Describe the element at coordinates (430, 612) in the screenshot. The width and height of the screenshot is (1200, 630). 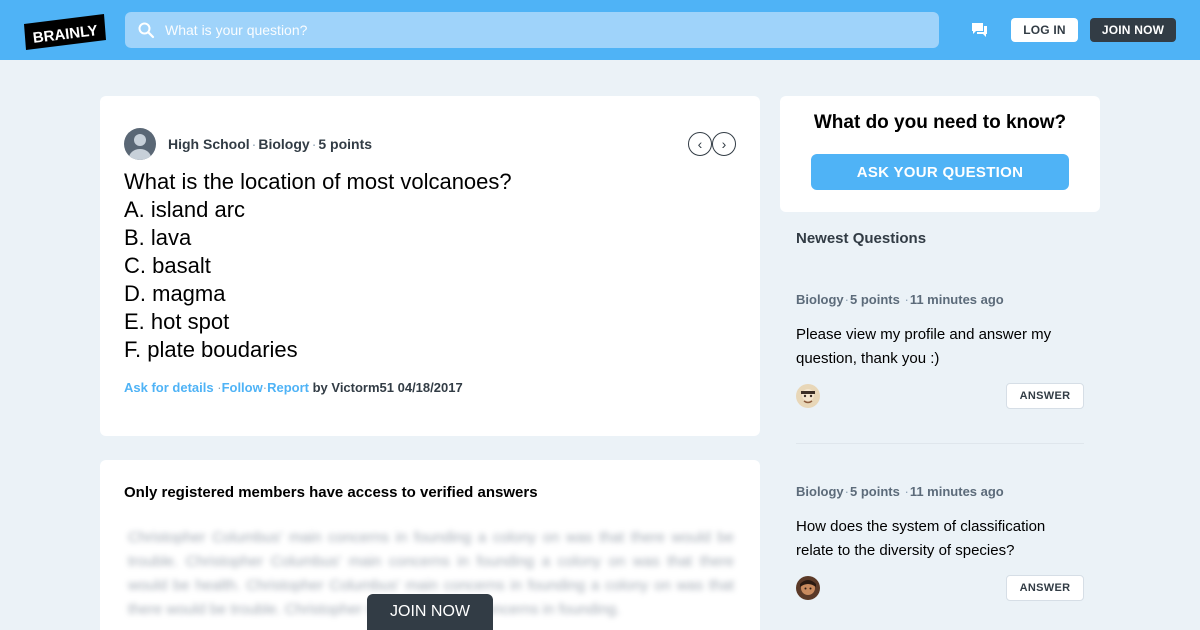
I see `join-now-overlay-button: JOIN NOW` at that location.